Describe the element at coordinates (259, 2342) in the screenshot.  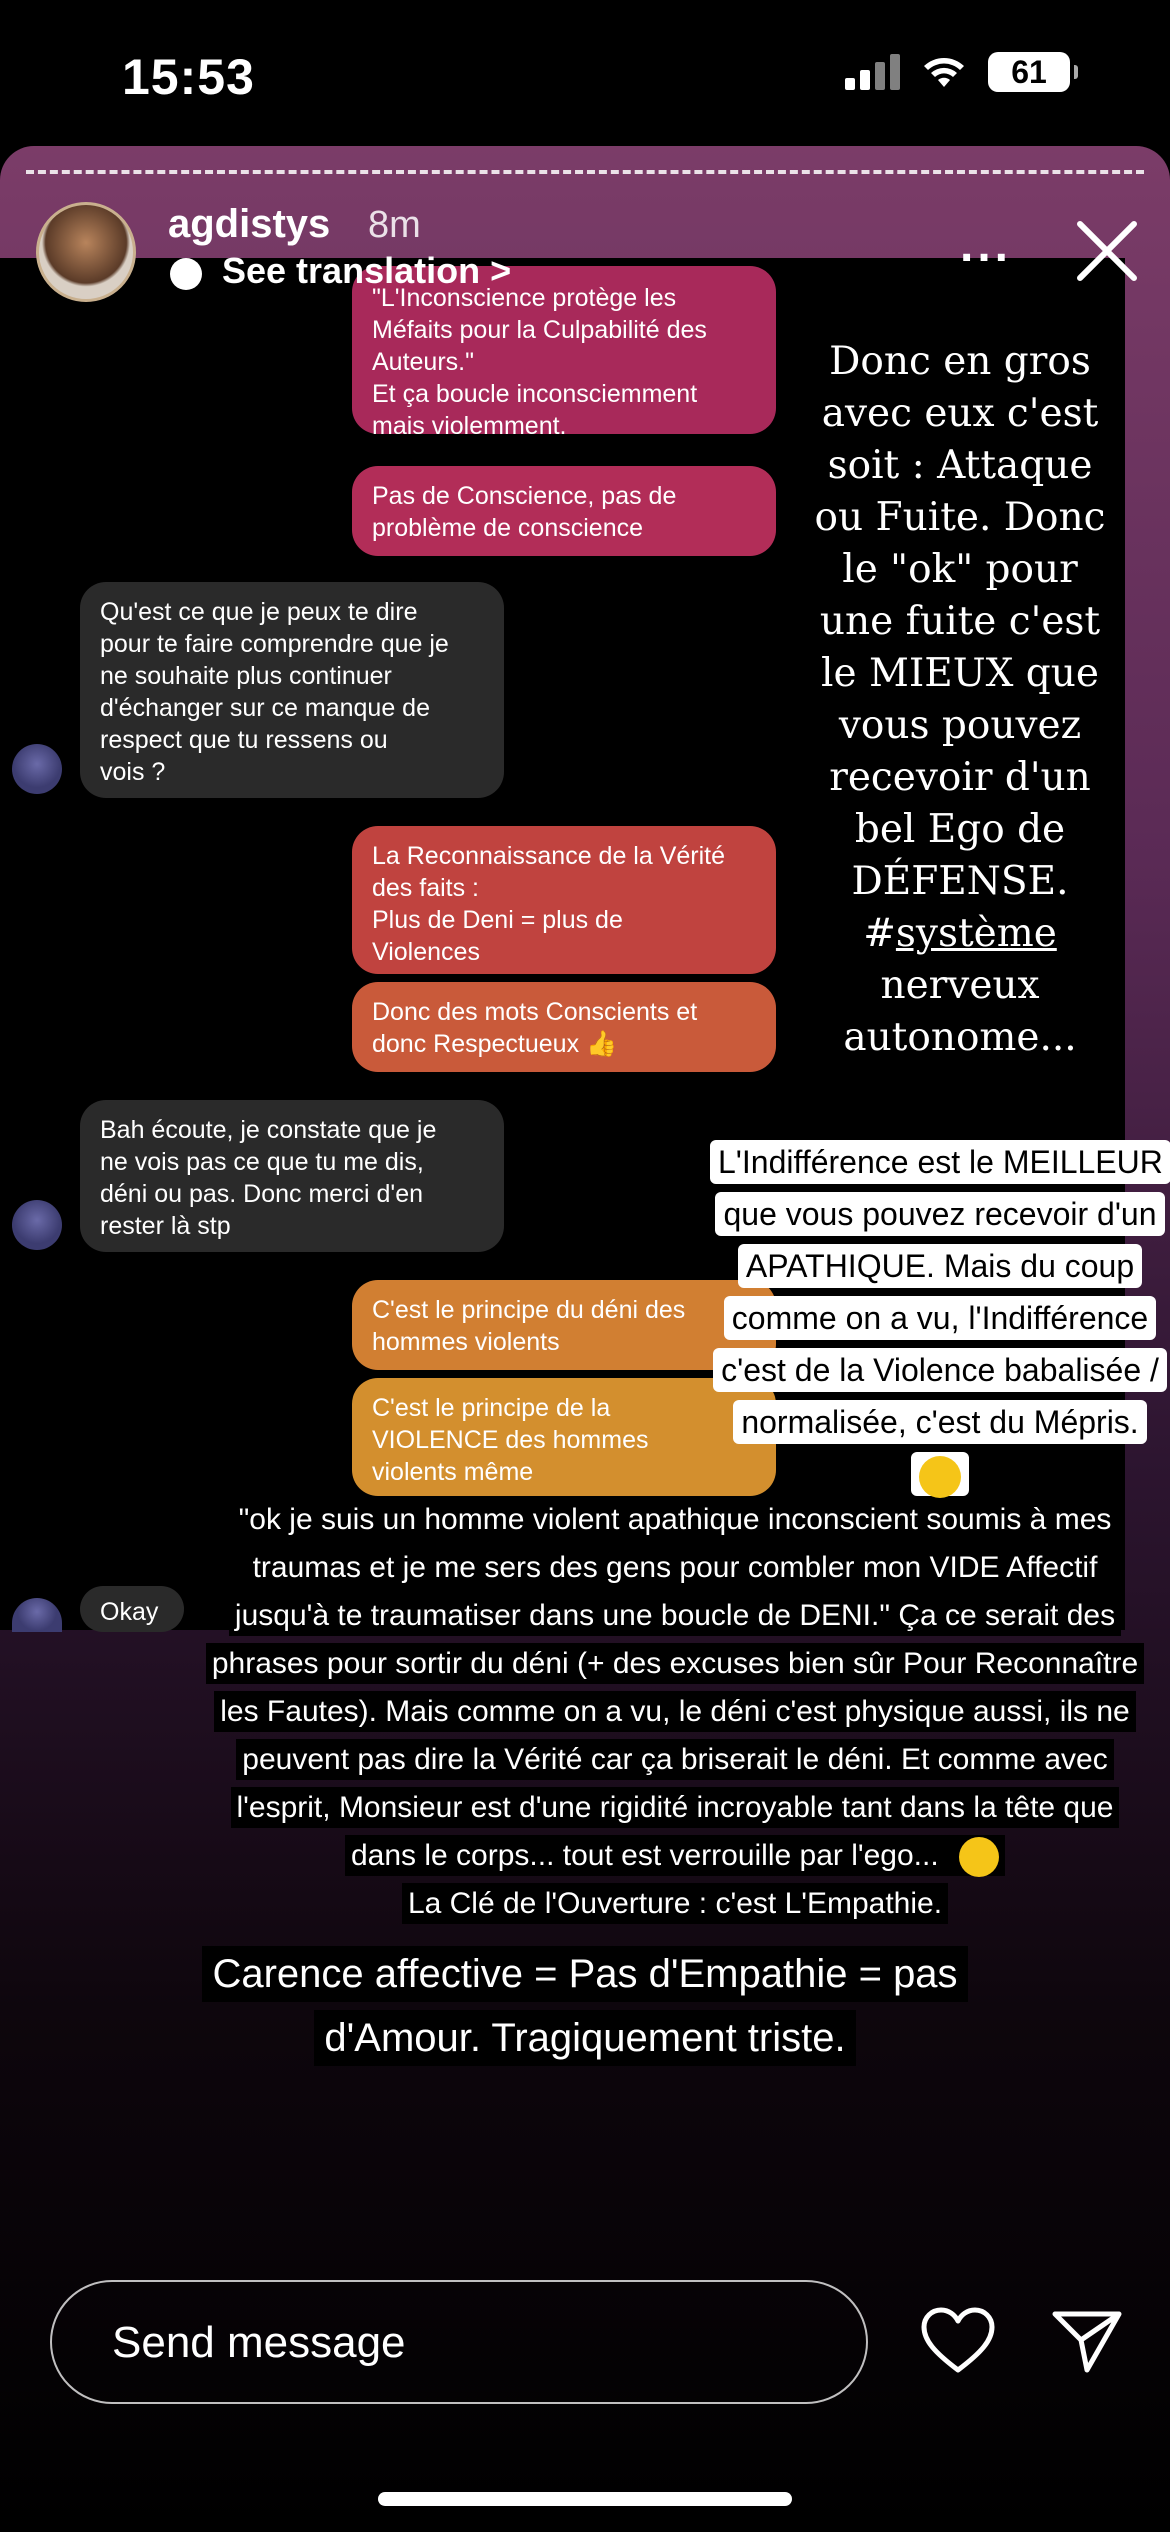
I see `send-message-placeholder: Send message` at that location.